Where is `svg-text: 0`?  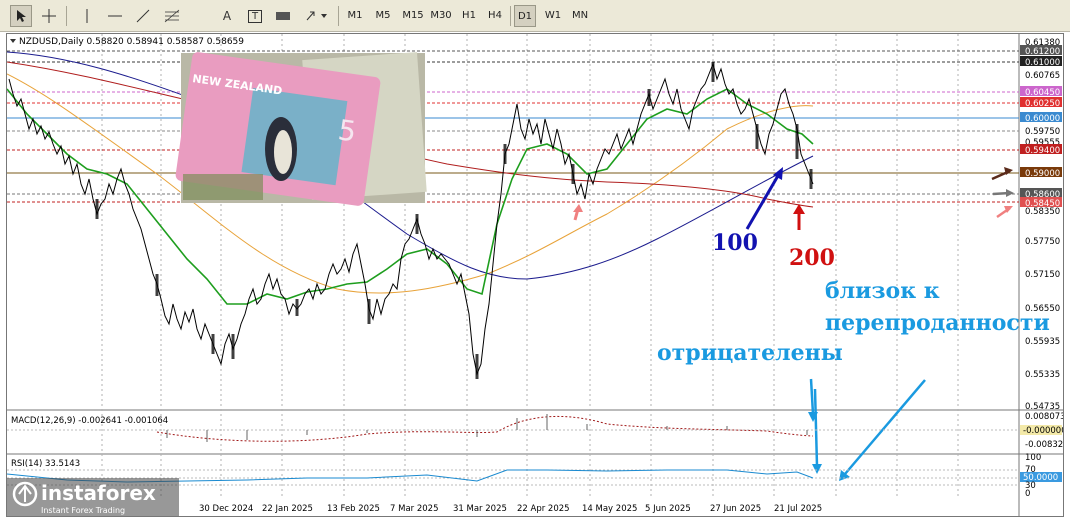
svg-text: 0 is located at coordinates (1027, 494).